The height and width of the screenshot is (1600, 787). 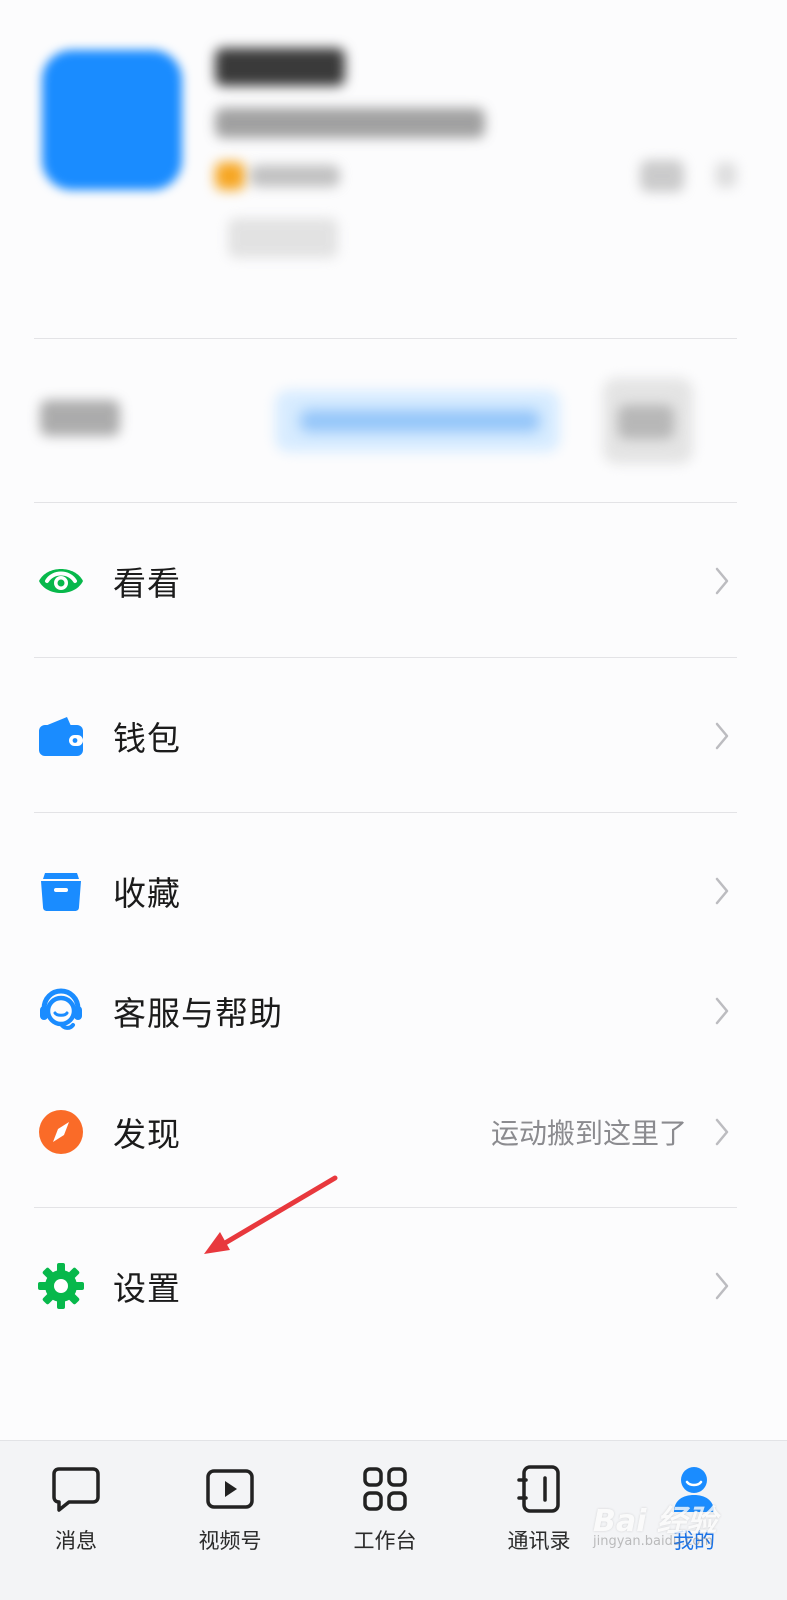 I want to click on gear-icon, so click(x=61, y=1286).